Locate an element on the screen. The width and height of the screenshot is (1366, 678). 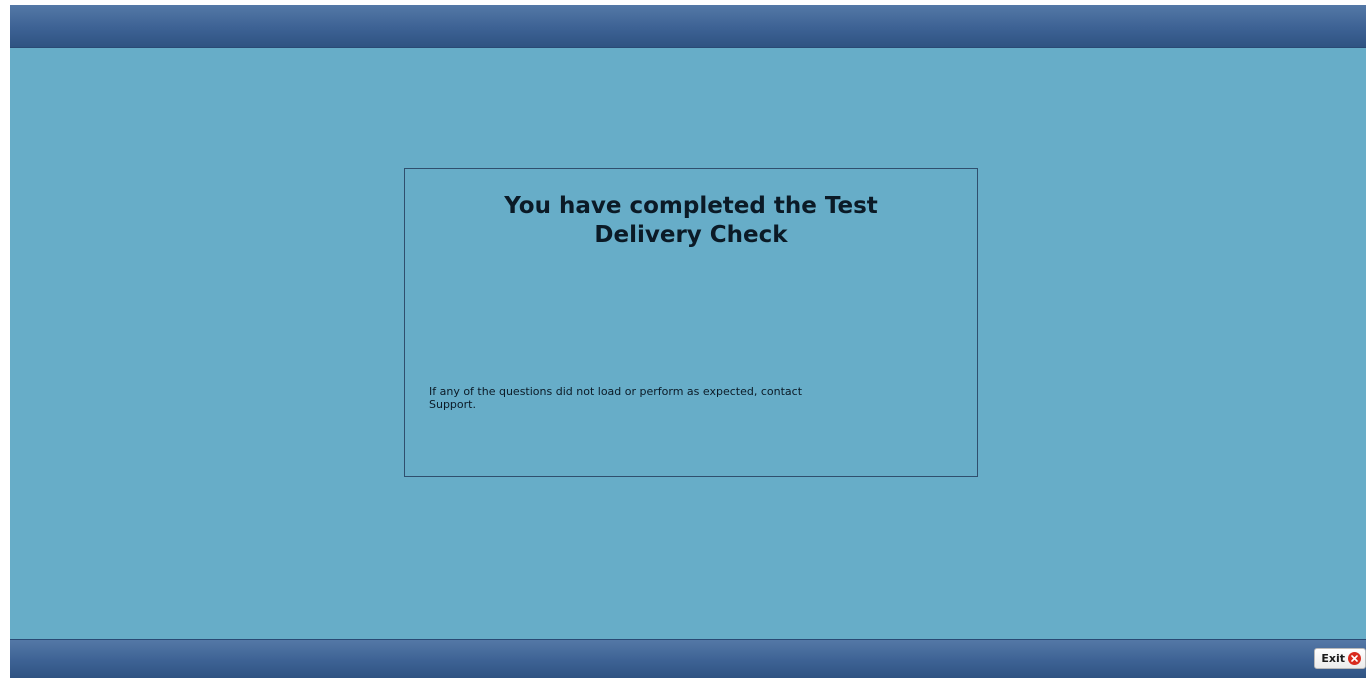
bottom-toolbar: Exit is located at coordinates (688, 658).